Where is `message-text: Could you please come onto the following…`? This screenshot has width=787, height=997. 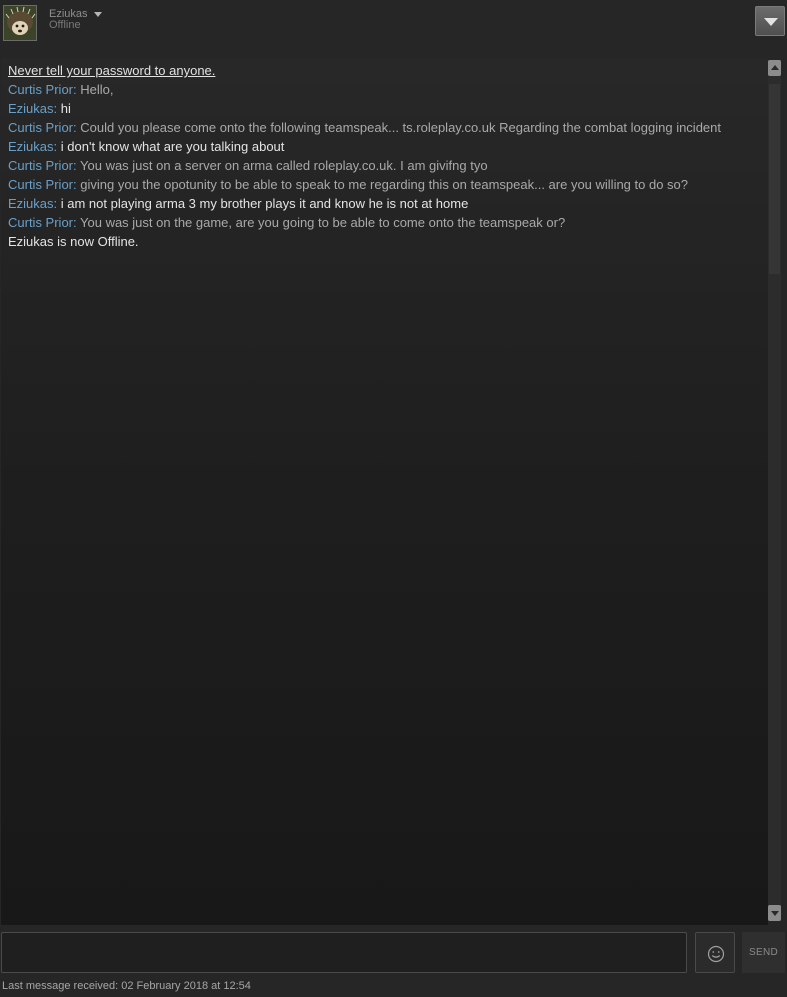
message-text: Could you please come onto the following… is located at coordinates (401, 127).